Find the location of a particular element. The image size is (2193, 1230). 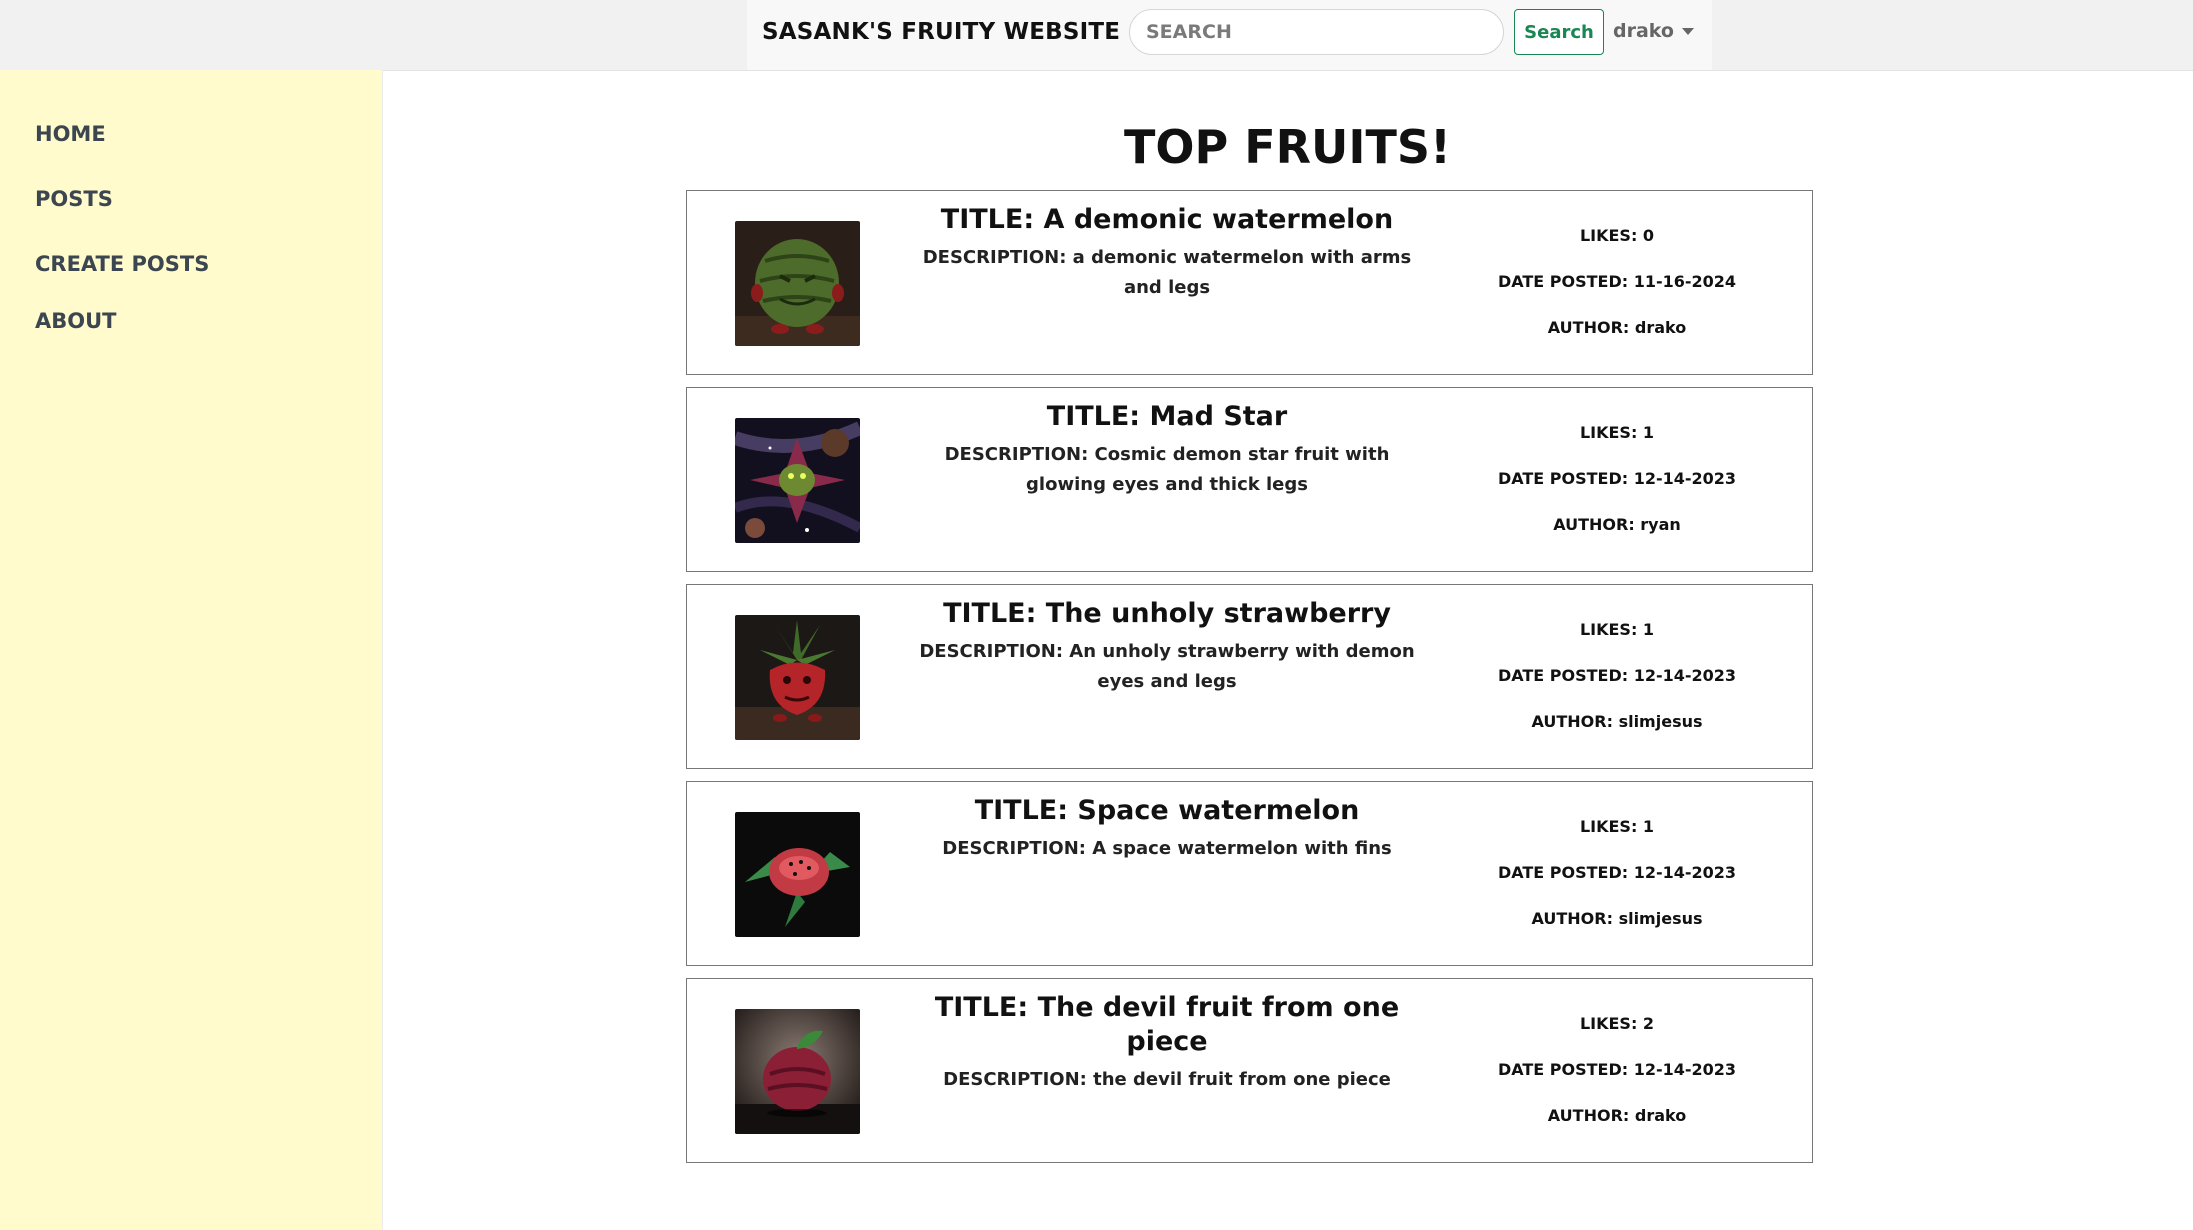

page-title: TOP FRUITS! is located at coordinates (1096, 147).